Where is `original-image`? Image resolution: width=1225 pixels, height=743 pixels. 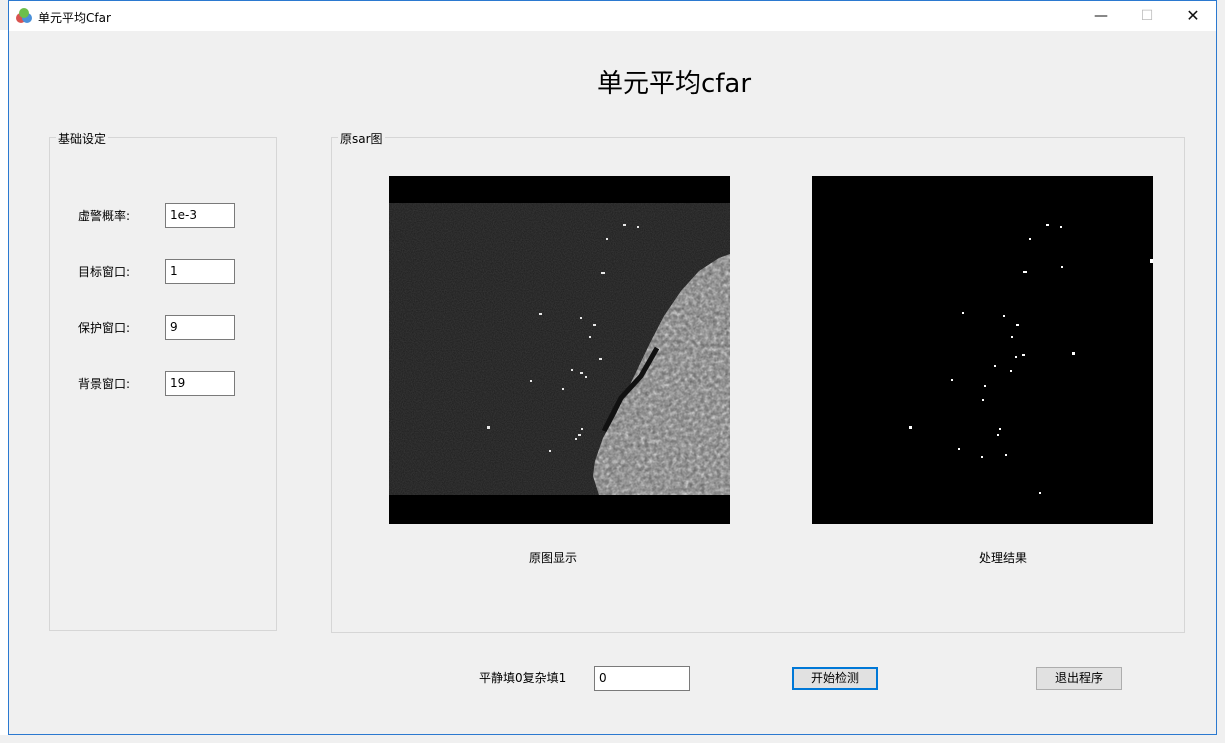
original-image is located at coordinates (559, 350).